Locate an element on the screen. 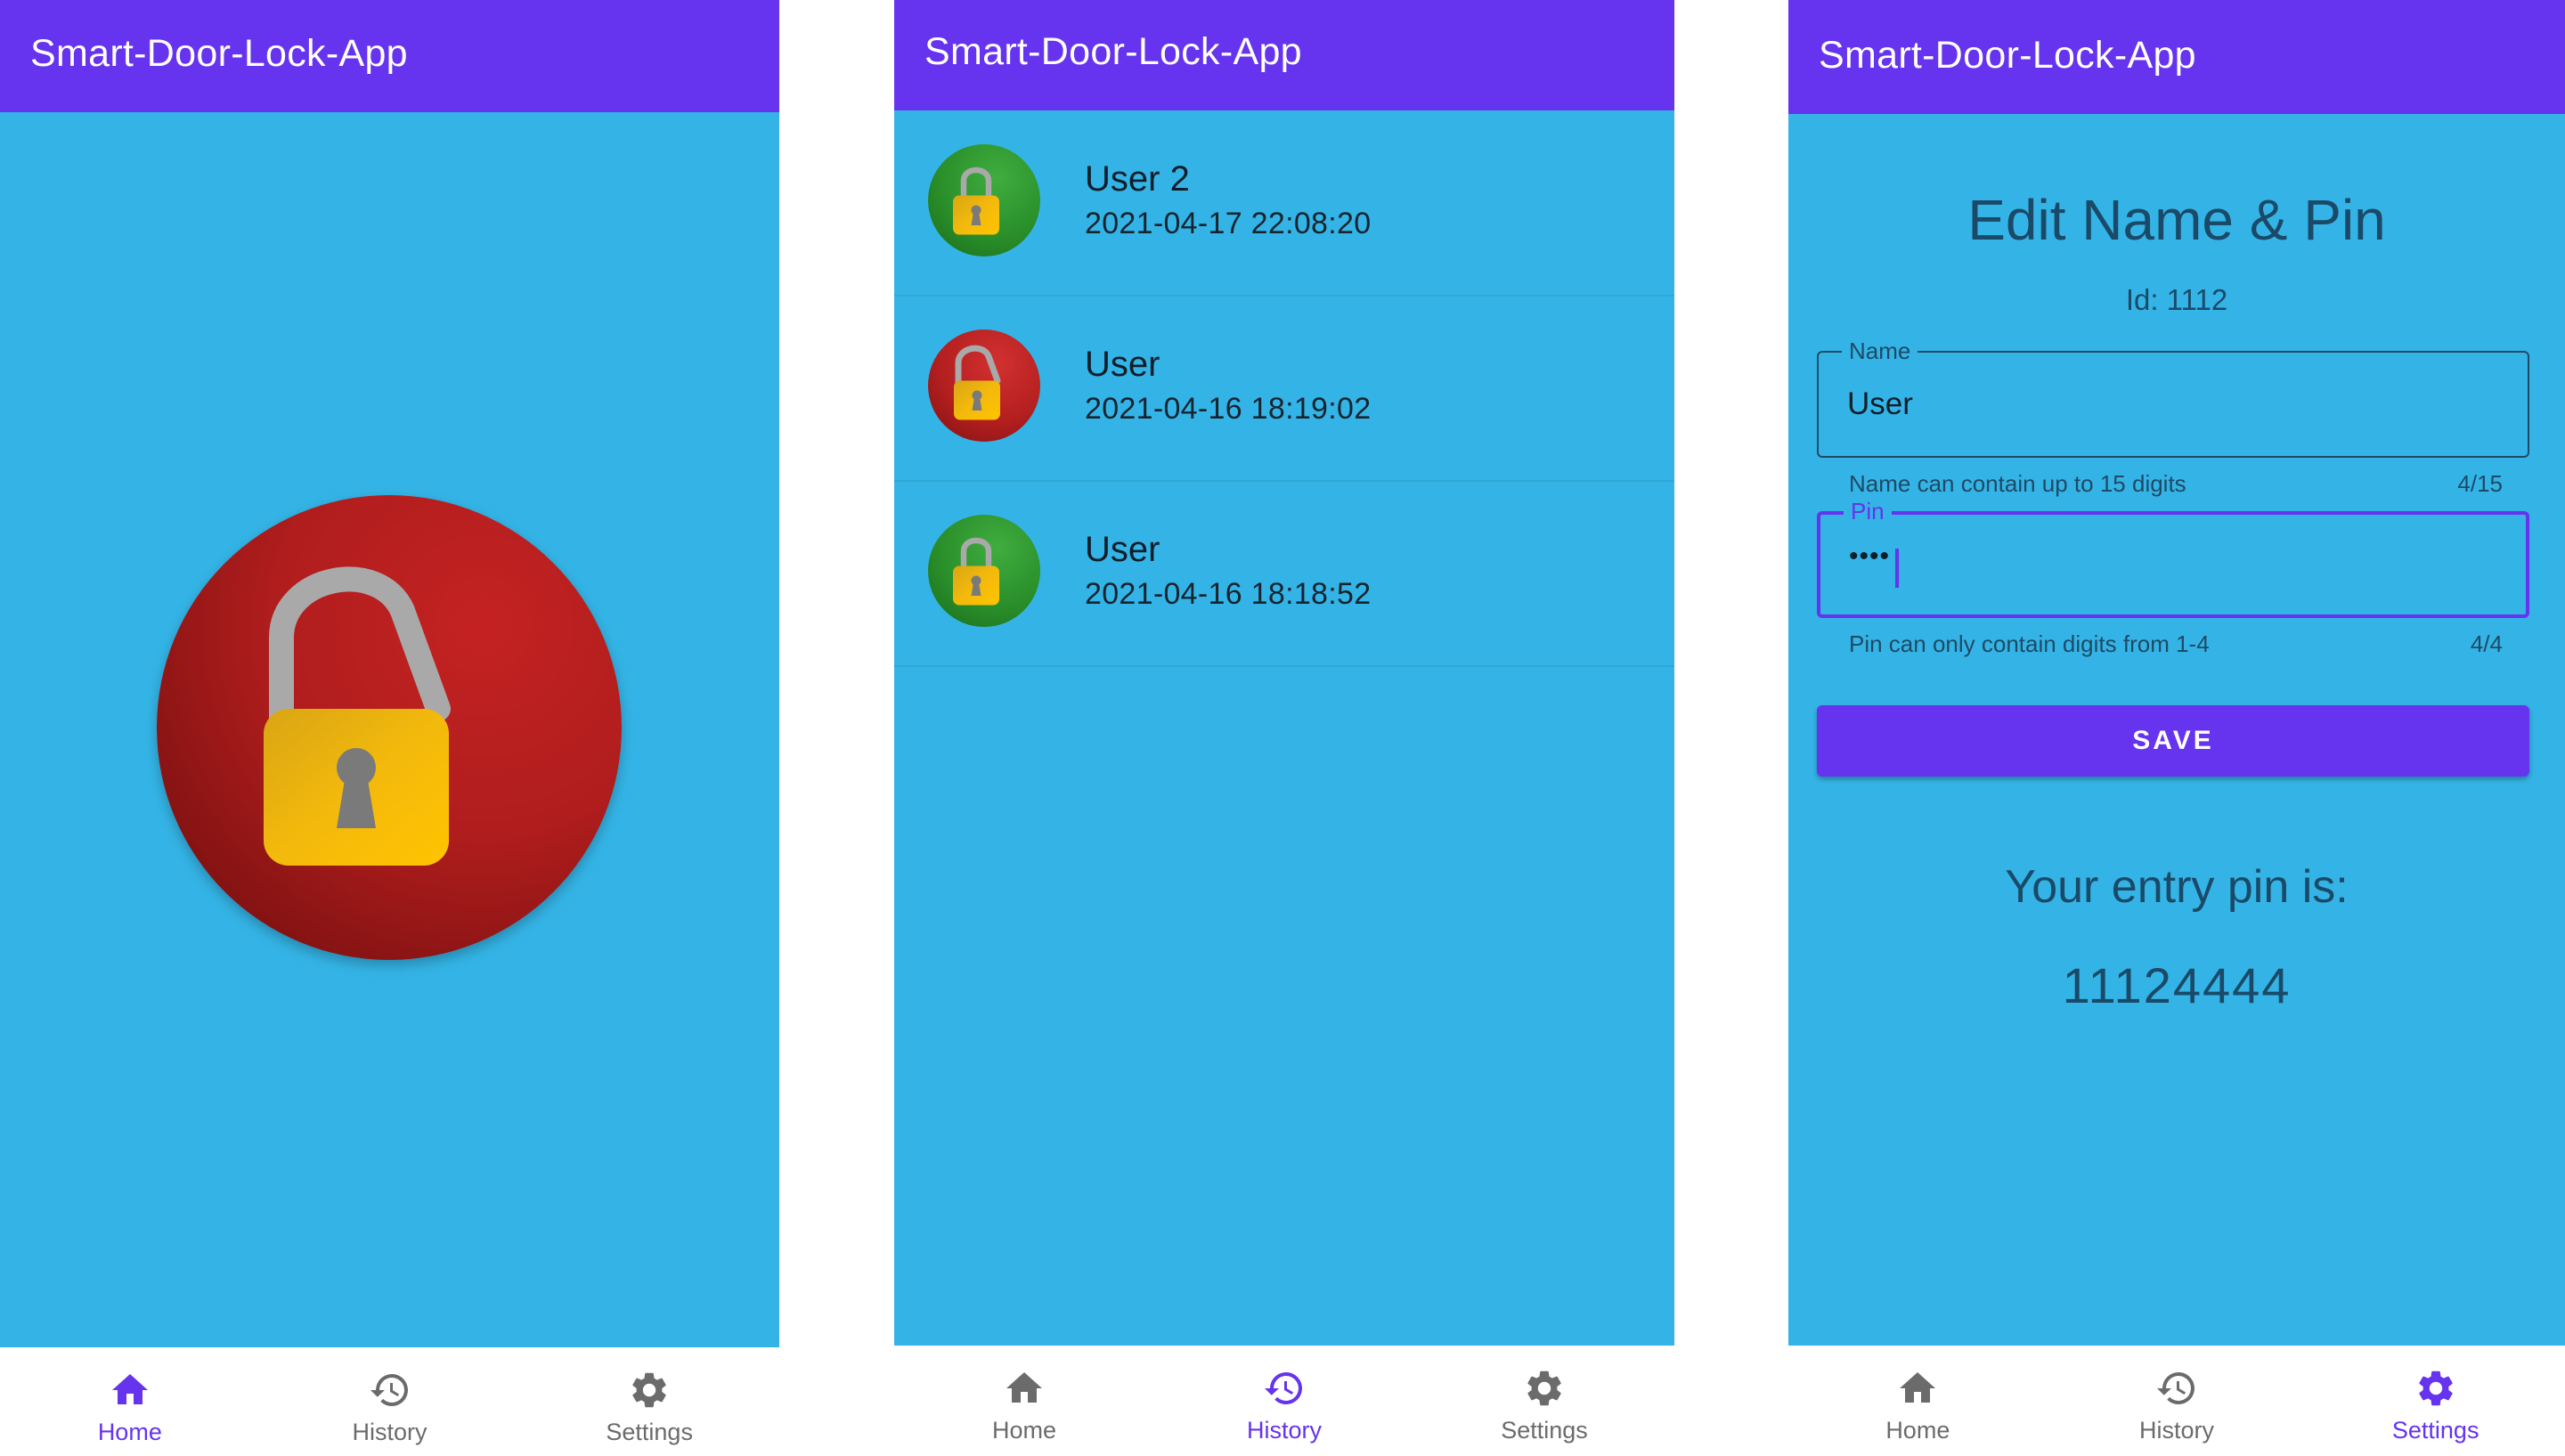 This screenshot has width=2565, height=1456. name-field-label: Name is located at coordinates (1880, 351).